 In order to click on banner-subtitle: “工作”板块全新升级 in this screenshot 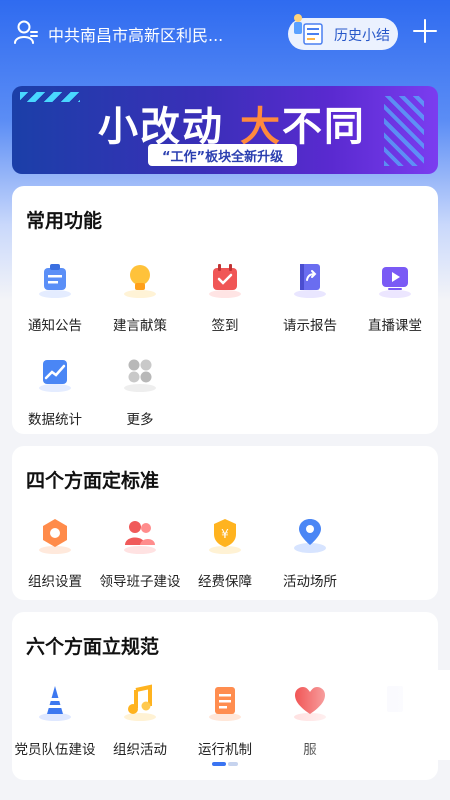, I will do `click(223, 155)`.